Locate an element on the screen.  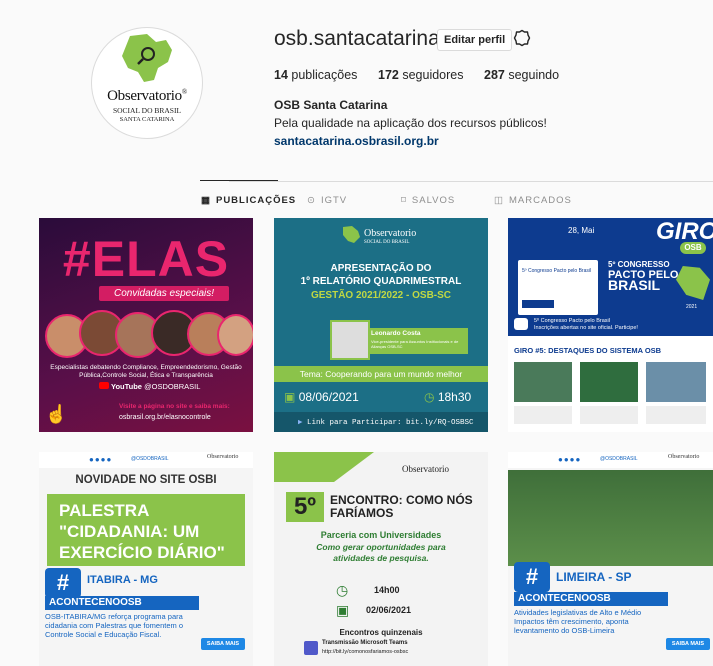
giro-headline: GIRO #5: DESTAQUES DO SISTEMA OSB is located at coordinates (588, 350).